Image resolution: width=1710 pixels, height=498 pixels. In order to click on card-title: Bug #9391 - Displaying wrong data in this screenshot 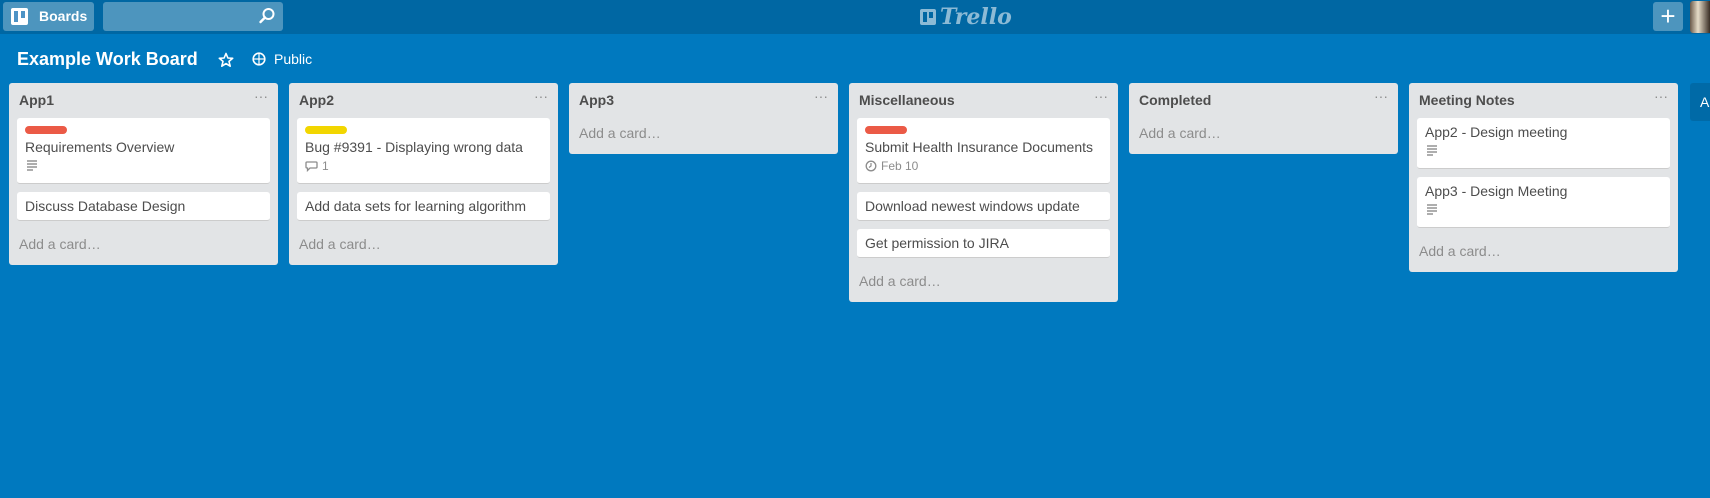, I will do `click(414, 147)`.